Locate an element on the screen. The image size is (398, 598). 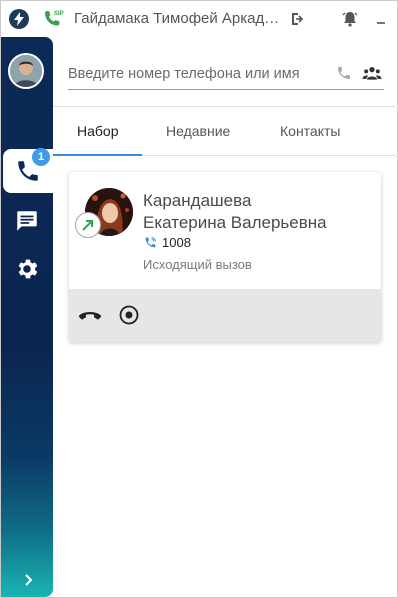
chevron-right-icon is located at coordinates (29, 580).